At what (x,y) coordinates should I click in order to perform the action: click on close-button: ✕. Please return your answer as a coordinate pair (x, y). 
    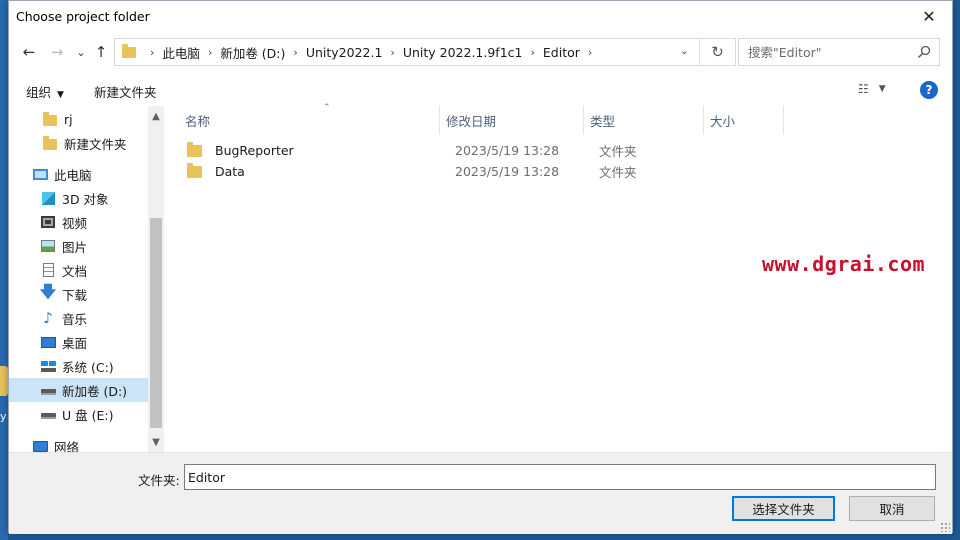
    Looking at the image, I should click on (929, 16).